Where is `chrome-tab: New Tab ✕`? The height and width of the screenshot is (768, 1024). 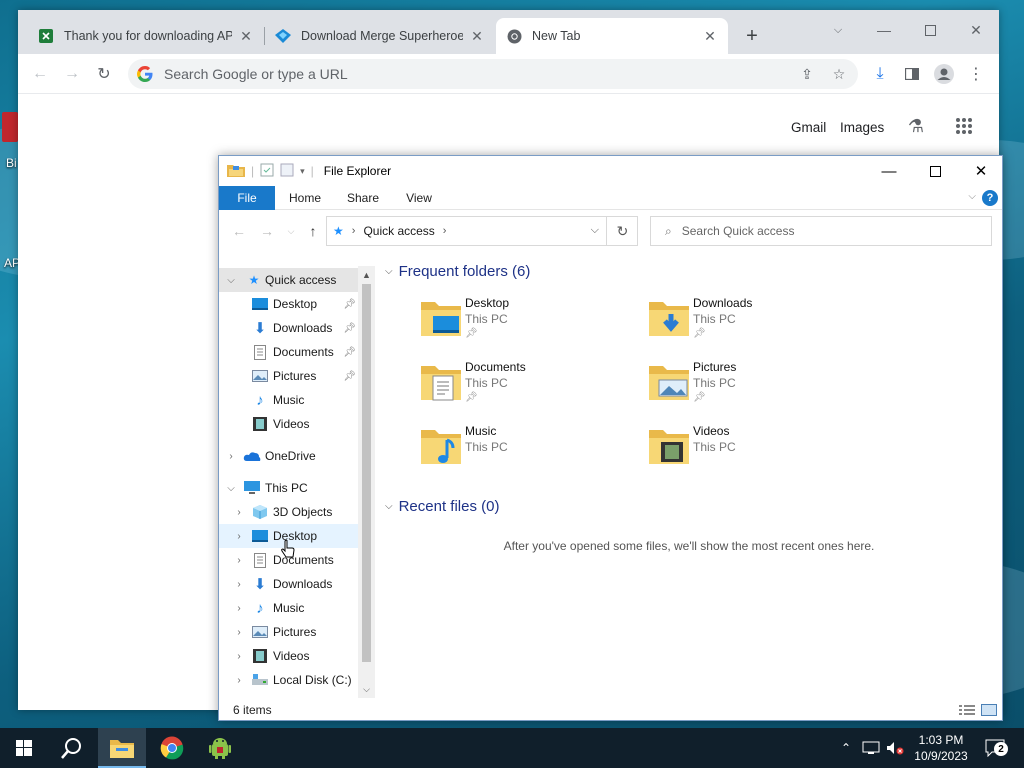 chrome-tab: New Tab ✕ is located at coordinates (612, 36).